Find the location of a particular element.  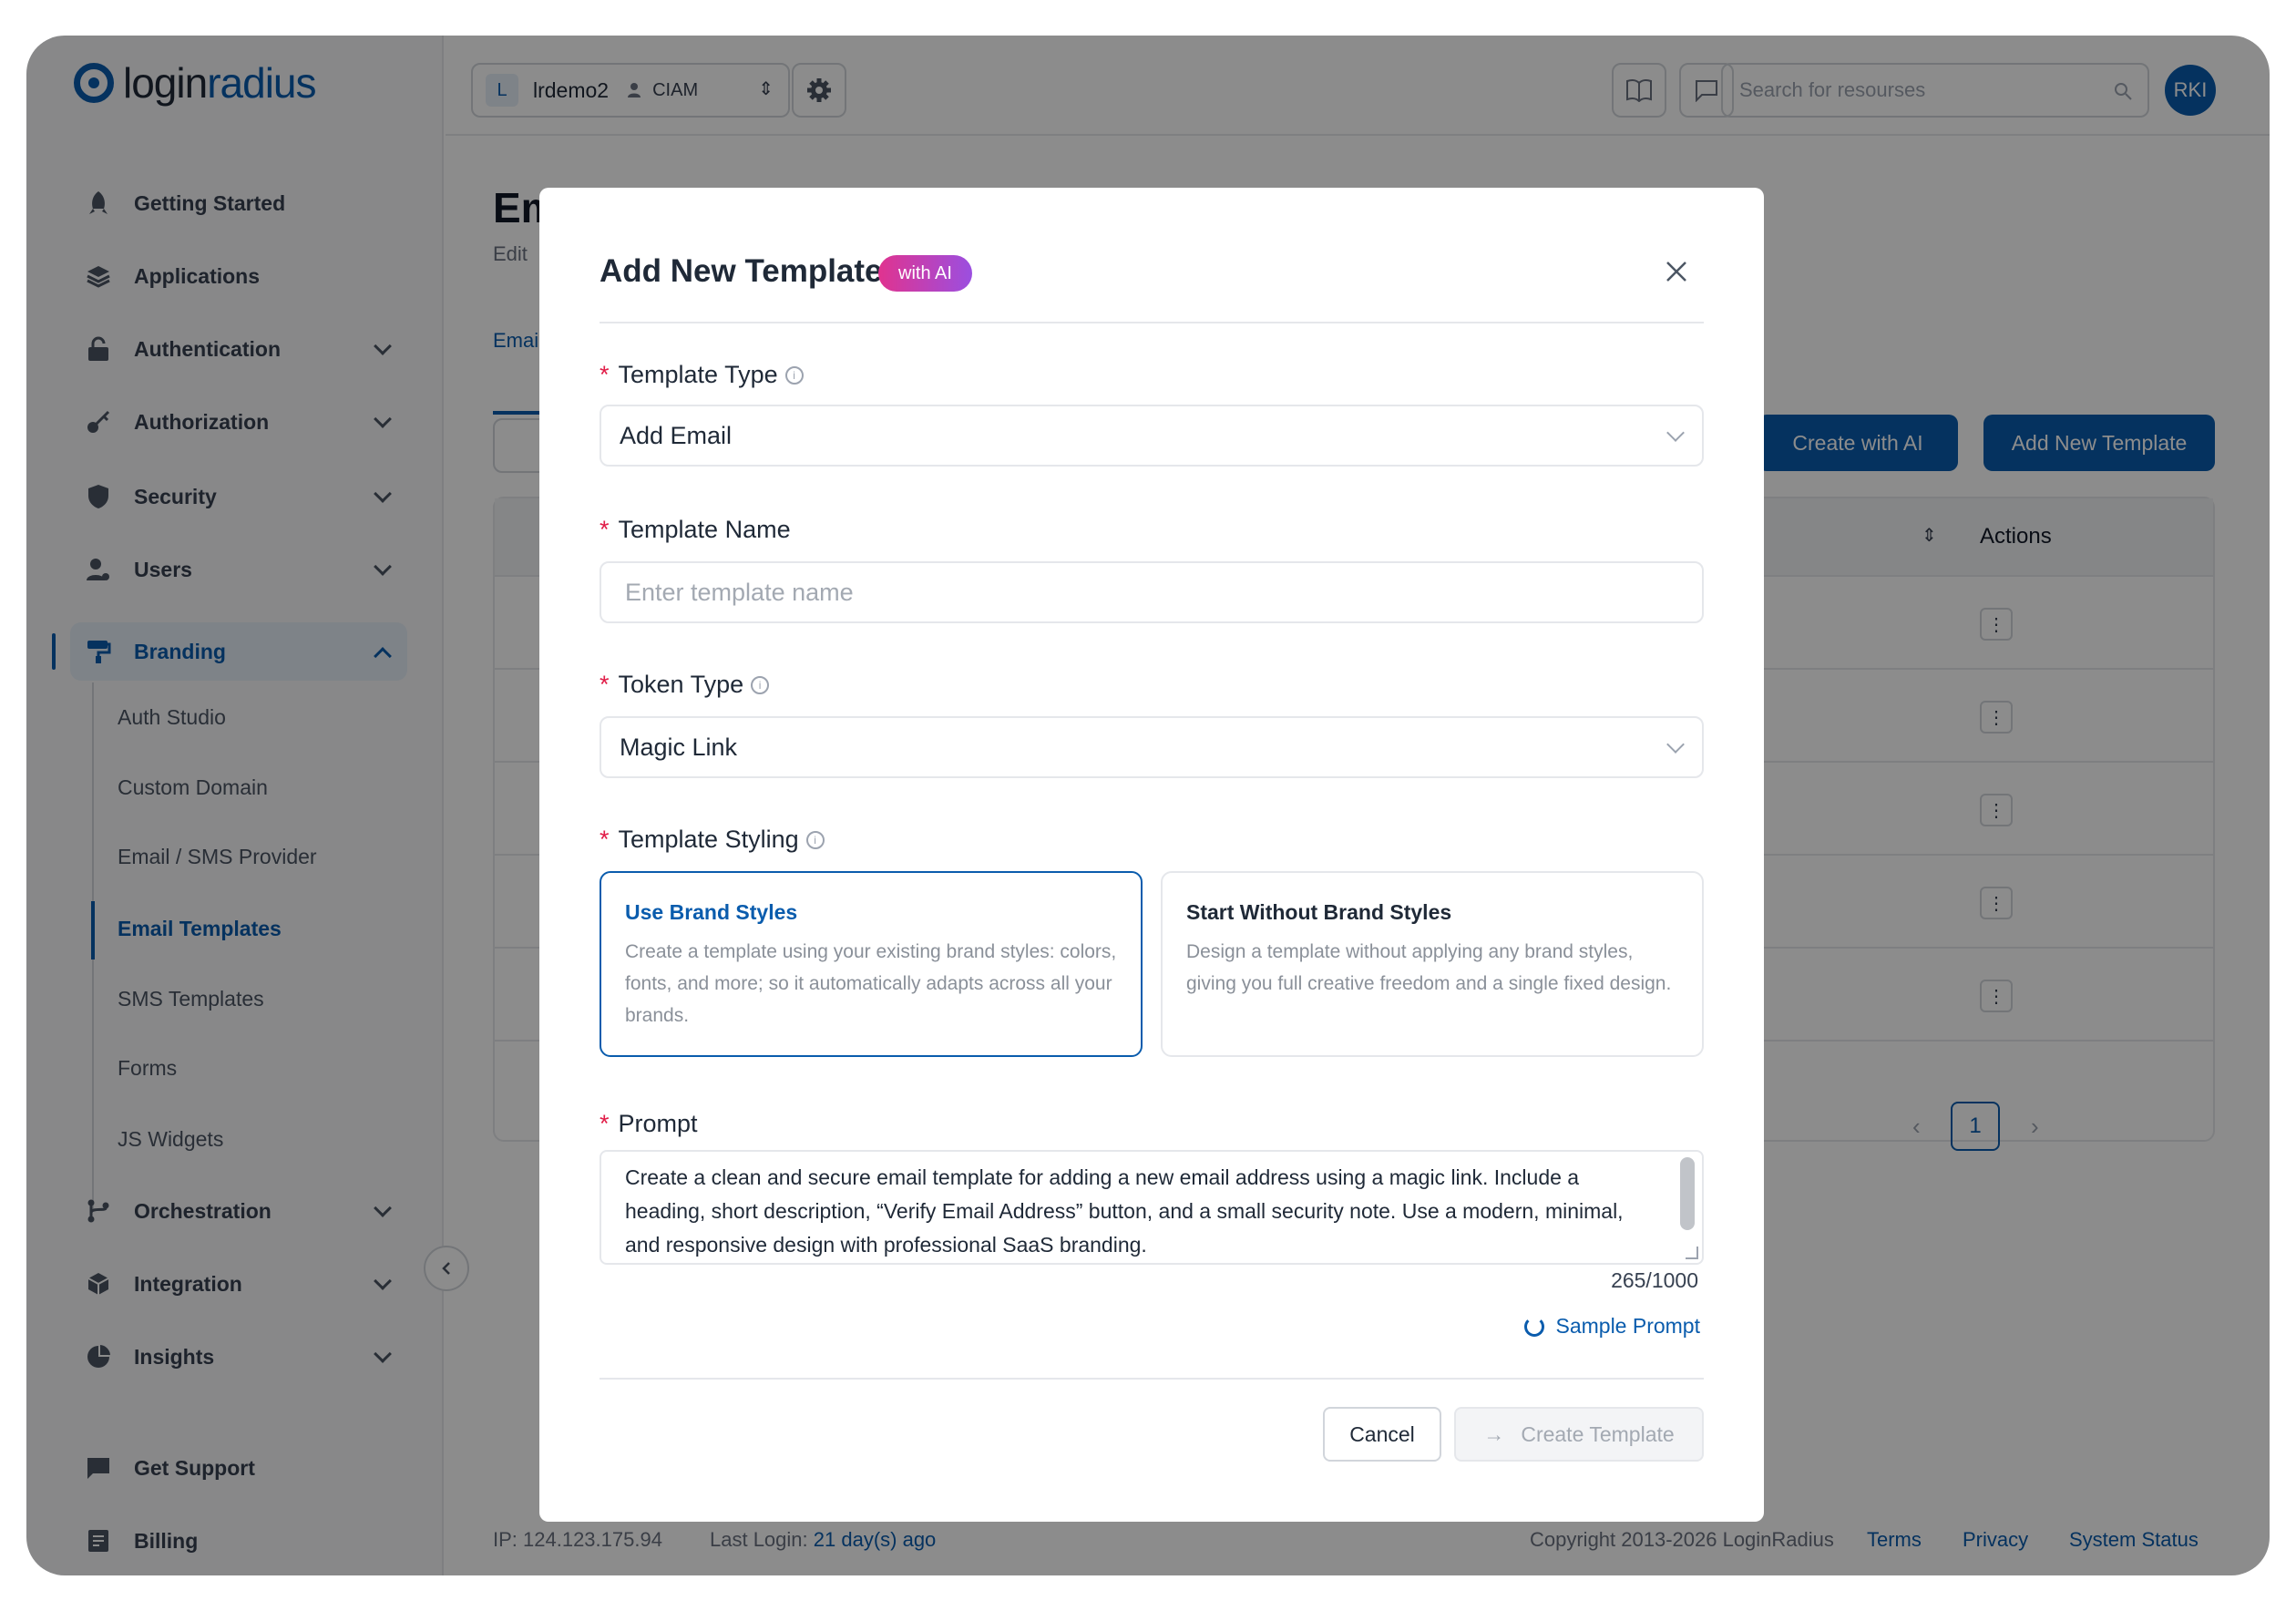

scrollbar is located at coordinates (1687, 1193).